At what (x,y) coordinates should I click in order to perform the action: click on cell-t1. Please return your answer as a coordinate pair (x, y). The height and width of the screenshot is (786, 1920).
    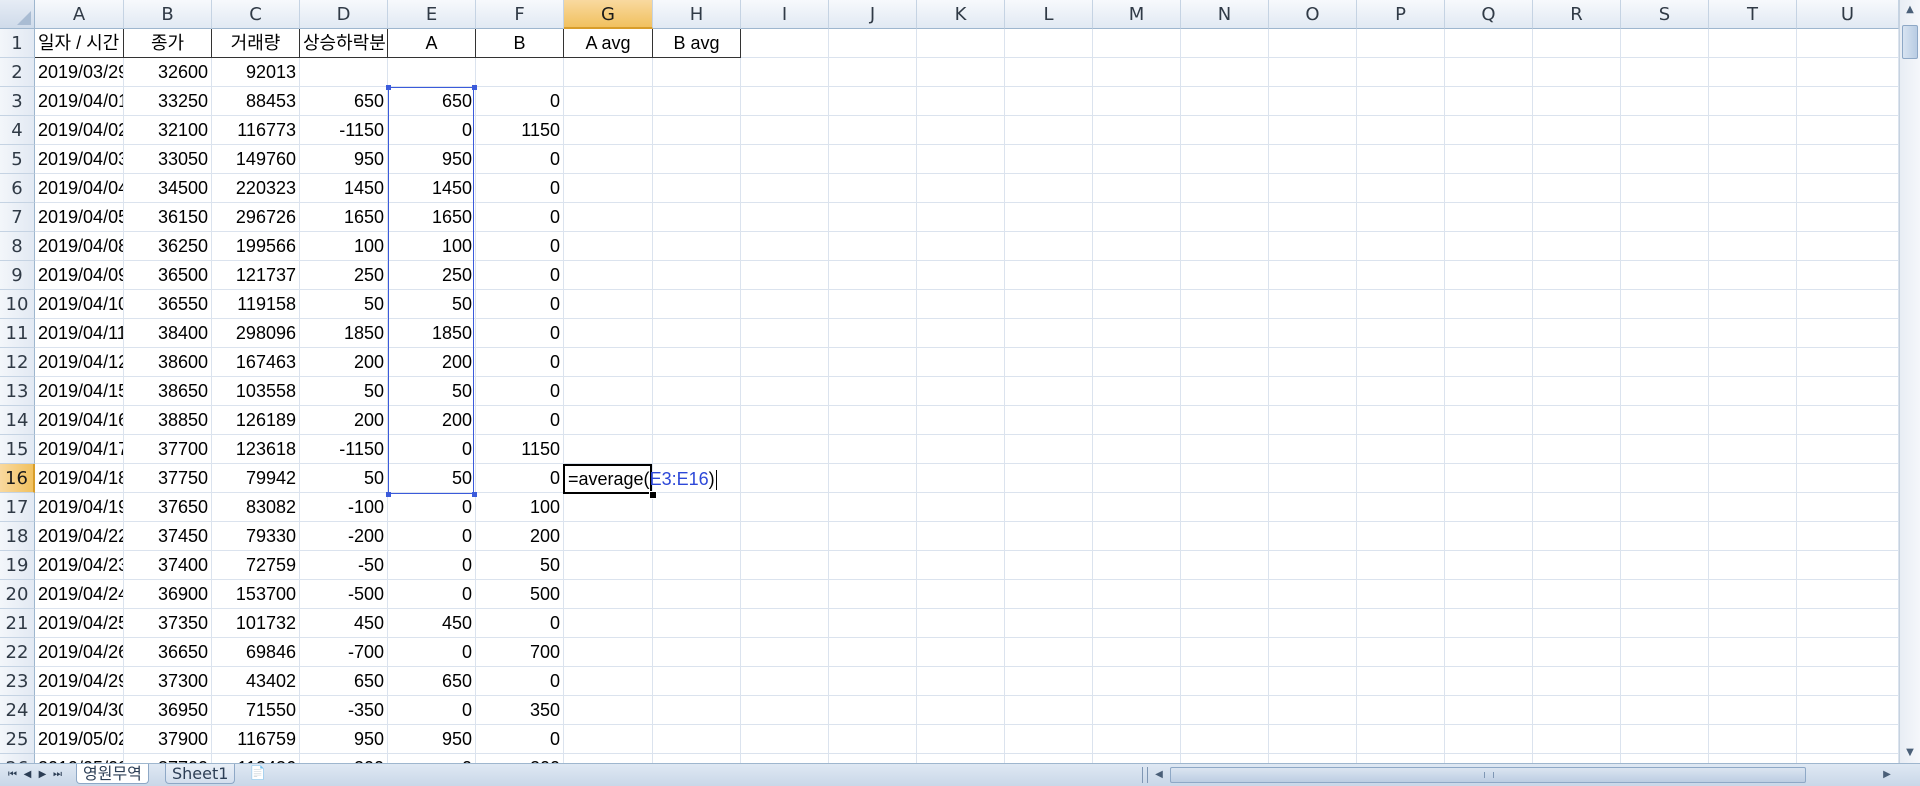
    Looking at the image, I should click on (1753, 43).